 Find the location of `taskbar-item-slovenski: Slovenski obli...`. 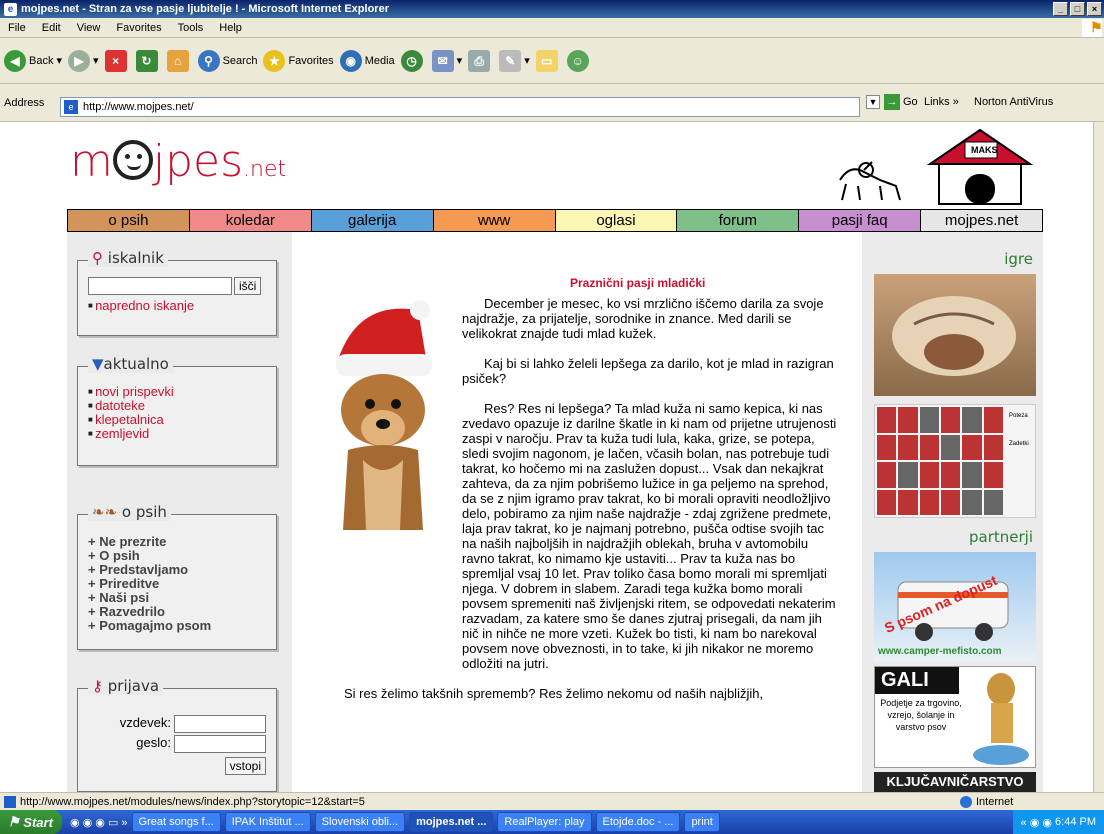

taskbar-item-slovenski: Slovenski obli... is located at coordinates (360, 822).